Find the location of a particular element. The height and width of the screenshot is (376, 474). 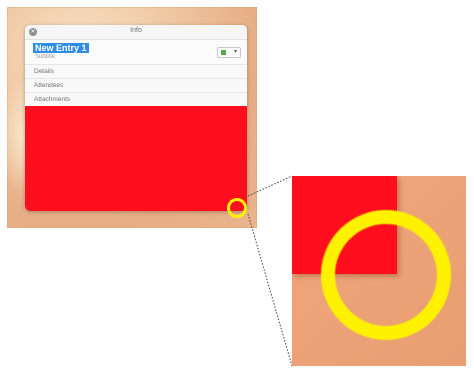

section-label: Attendees is located at coordinates (49, 85).